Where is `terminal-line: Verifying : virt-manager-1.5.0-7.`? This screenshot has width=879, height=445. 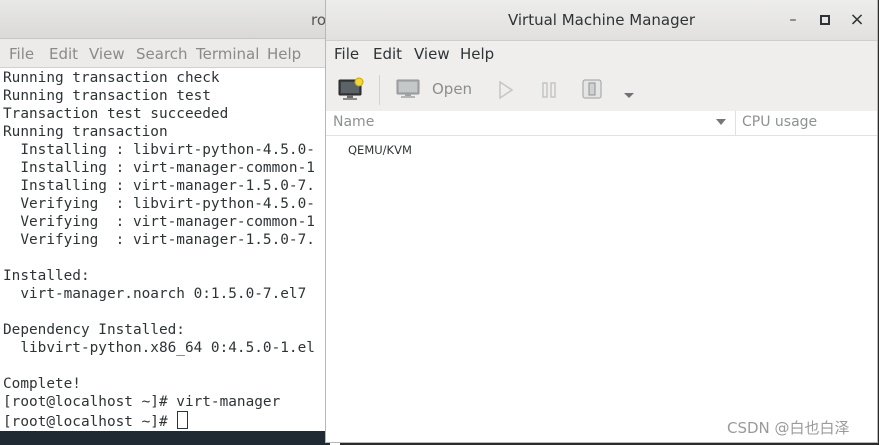
terminal-line: Verifying : virt-manager-1.5.0-7. is located at coordinates (159, 240).